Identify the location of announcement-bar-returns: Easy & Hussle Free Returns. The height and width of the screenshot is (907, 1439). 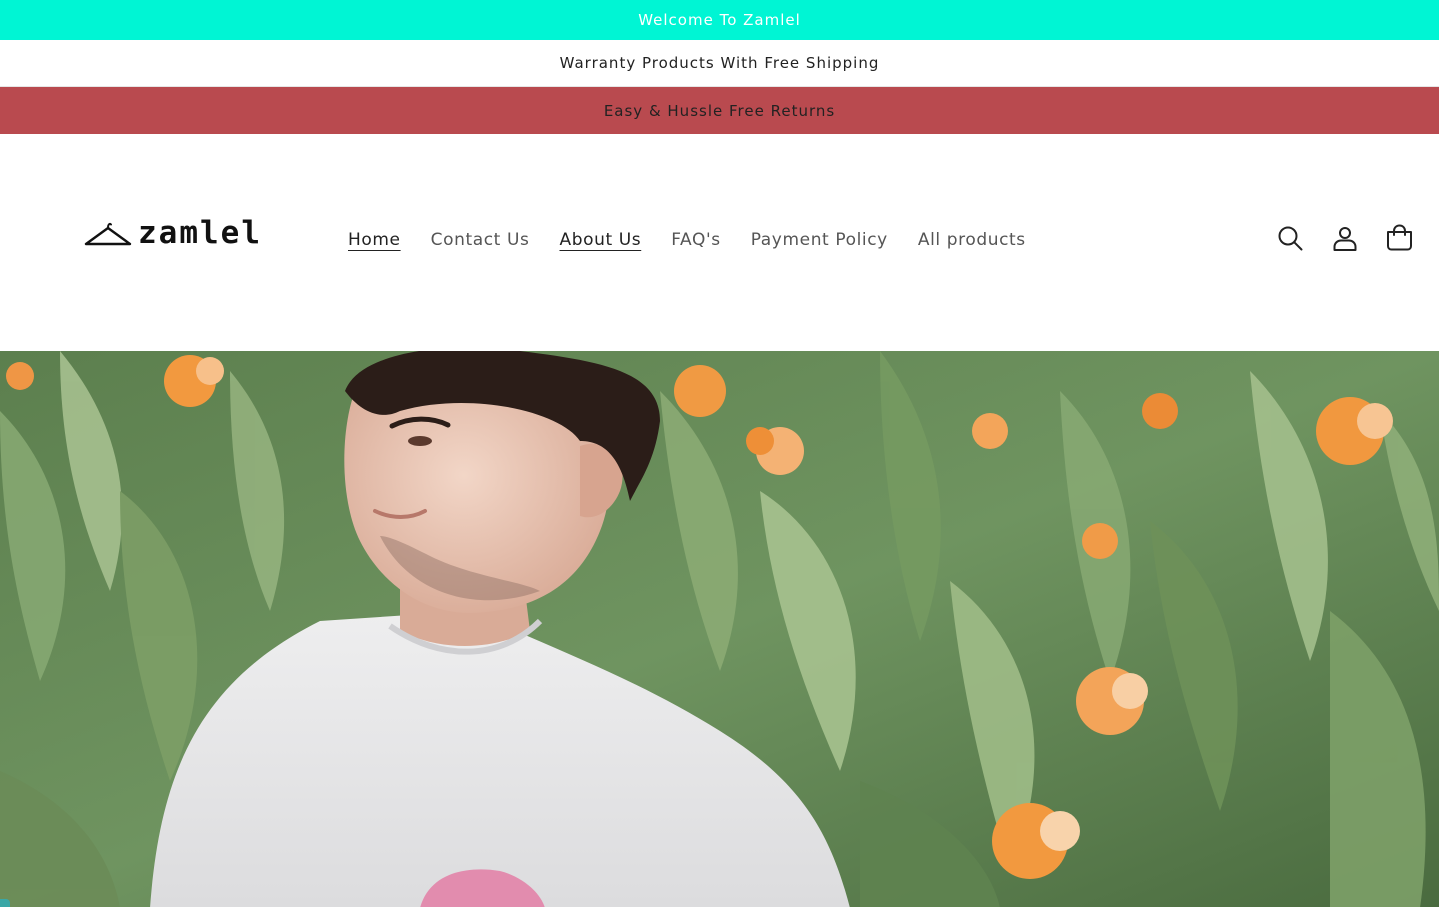
(719, 110).